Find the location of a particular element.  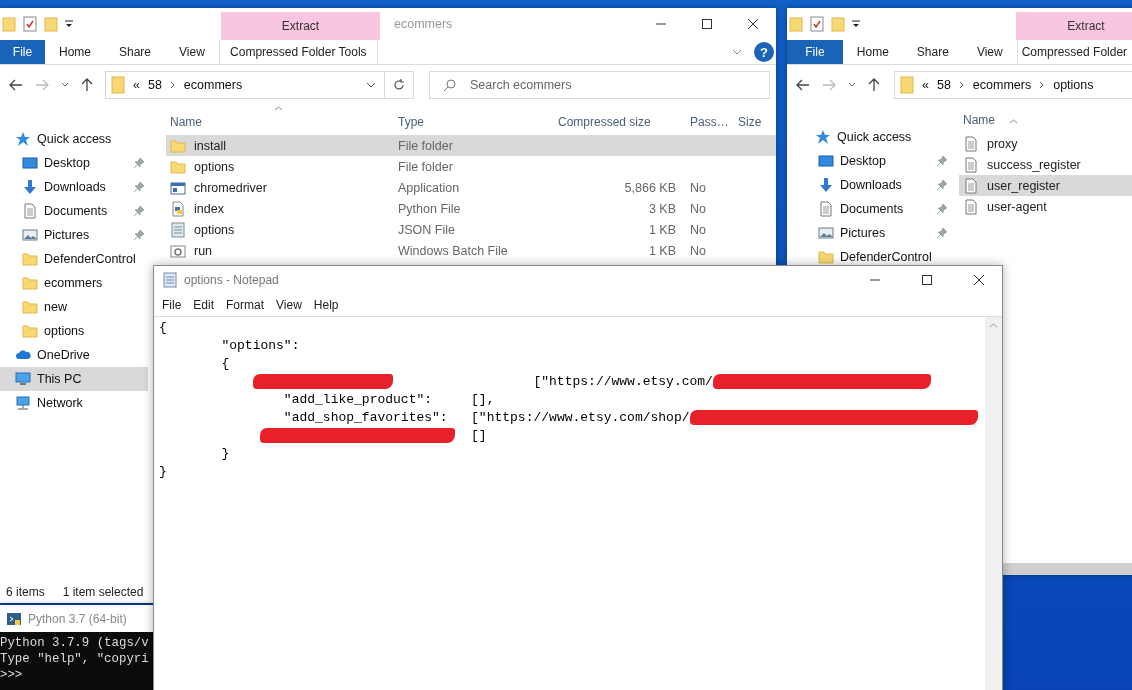

file-row: user_register is located at coordinates (1045, 185).